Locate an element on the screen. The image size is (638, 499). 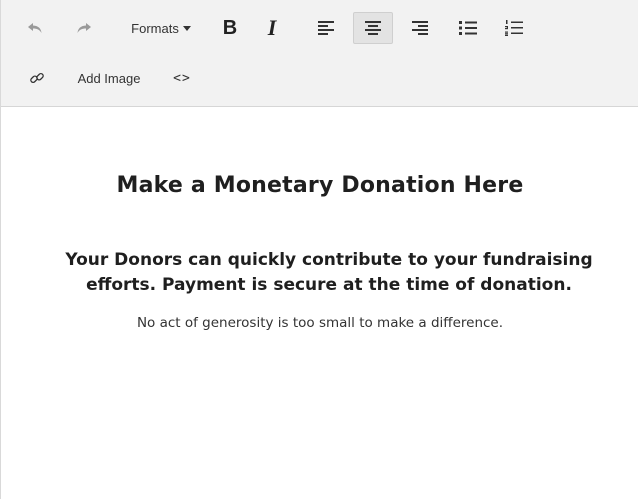
insert-link-button is located at coordinates (37, 78).